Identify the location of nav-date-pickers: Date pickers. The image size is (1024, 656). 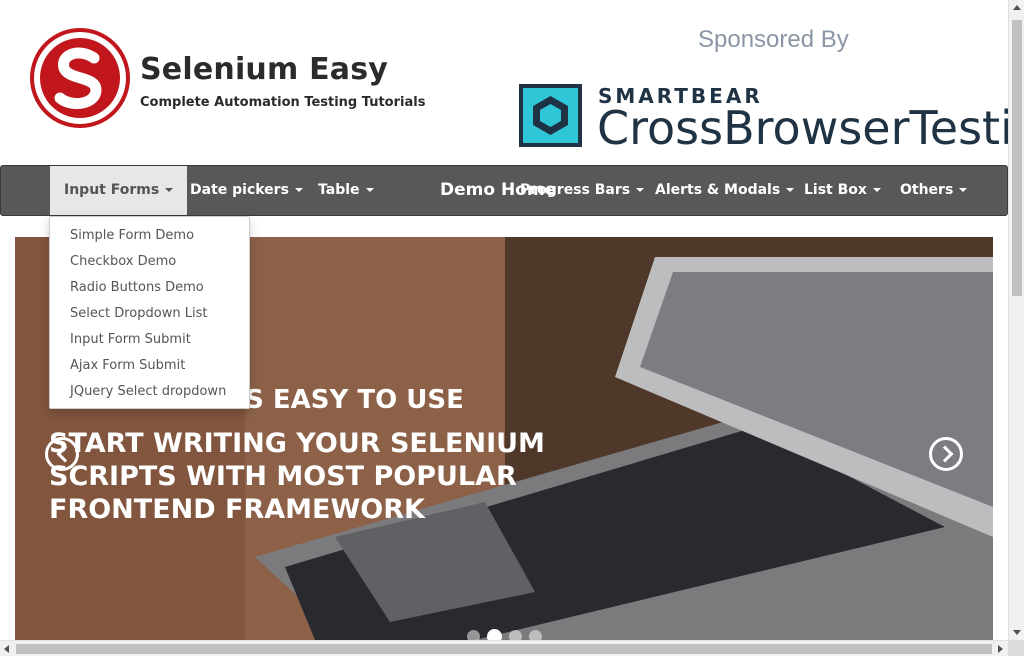
(246, 190).